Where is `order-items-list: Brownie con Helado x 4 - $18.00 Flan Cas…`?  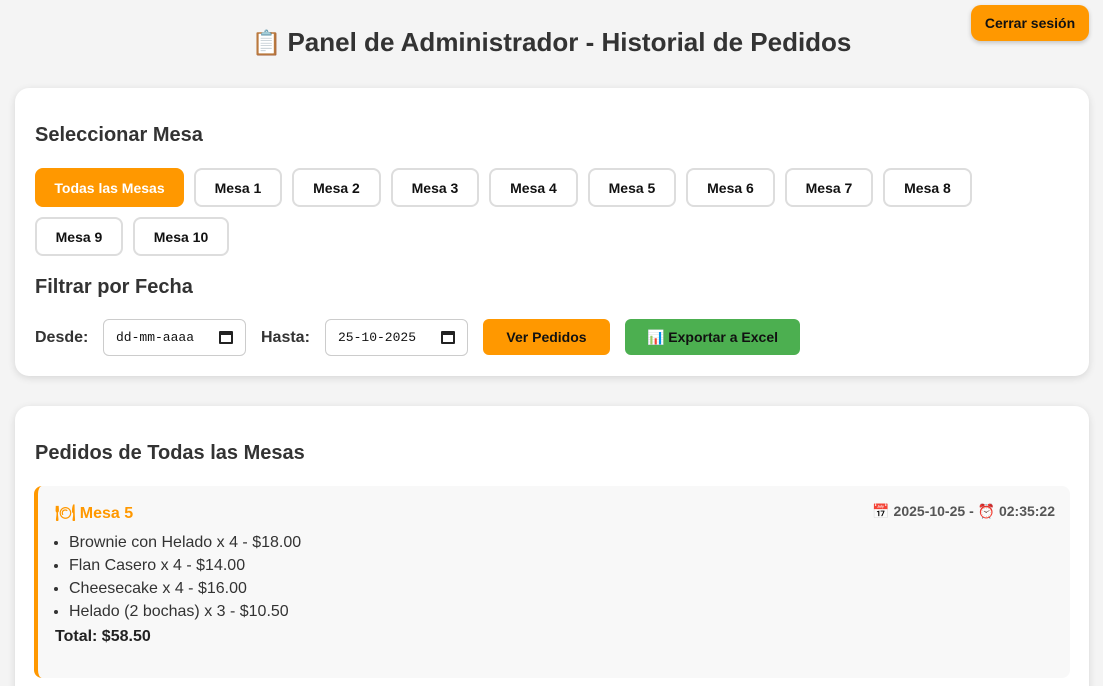 order-items-list: Brownie con Helado x 4 - $18.00 Flan Cas… is located at coordinates (185, 577).